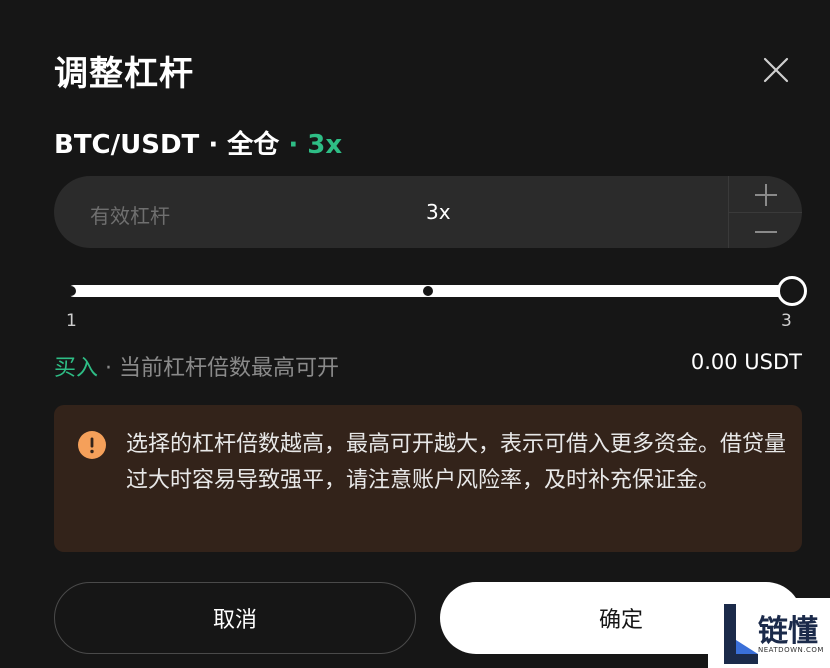  What do you see at coordinates (791, 650) in the screenshot?
I see `brand-domain: NEATDOWN.COM` at bounding box center [791, 650].